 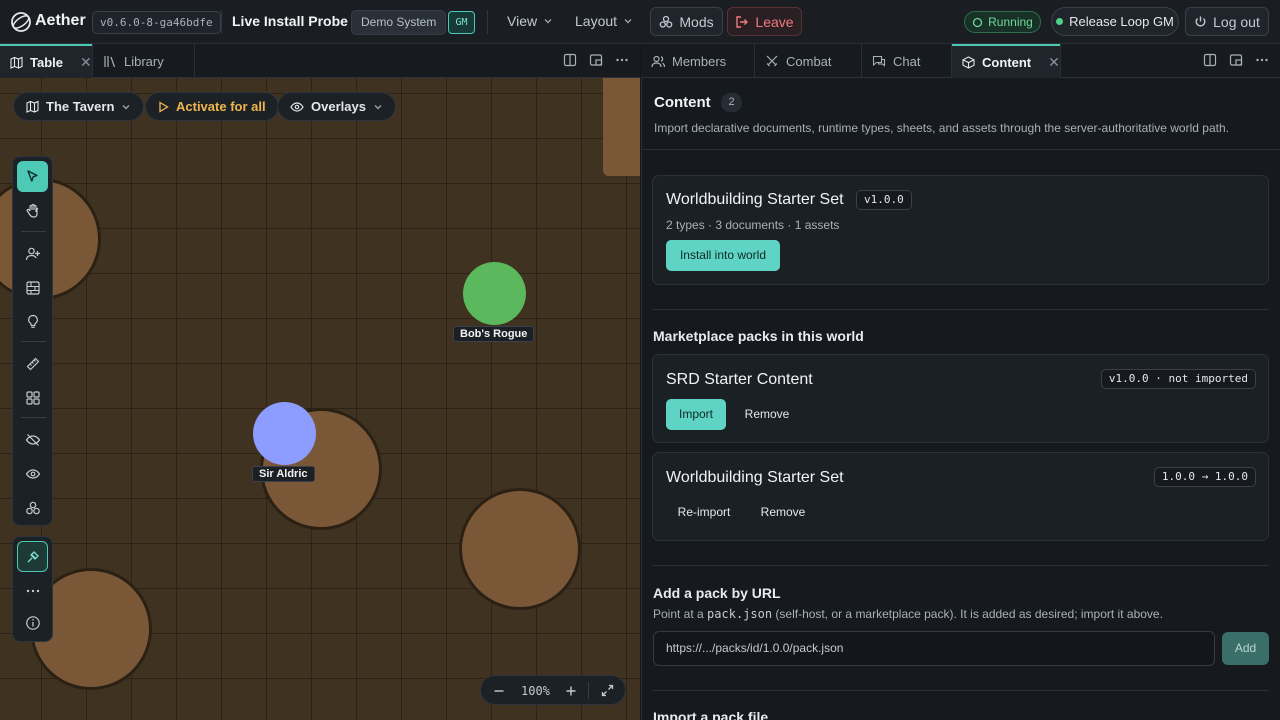 I want to click on info-button, so click(x=32, y=622).